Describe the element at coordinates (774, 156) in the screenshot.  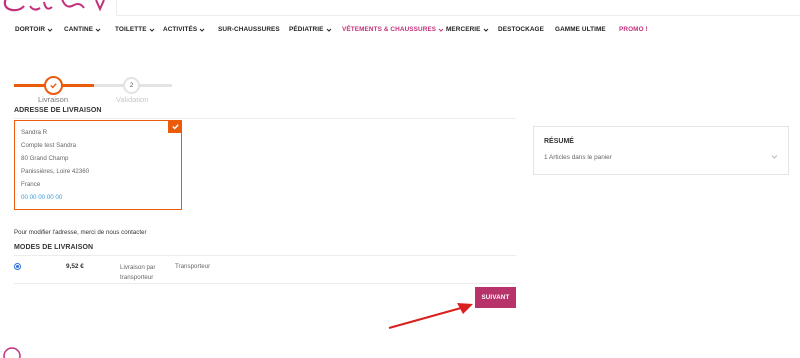
I see `caret-down-icon` at that location.